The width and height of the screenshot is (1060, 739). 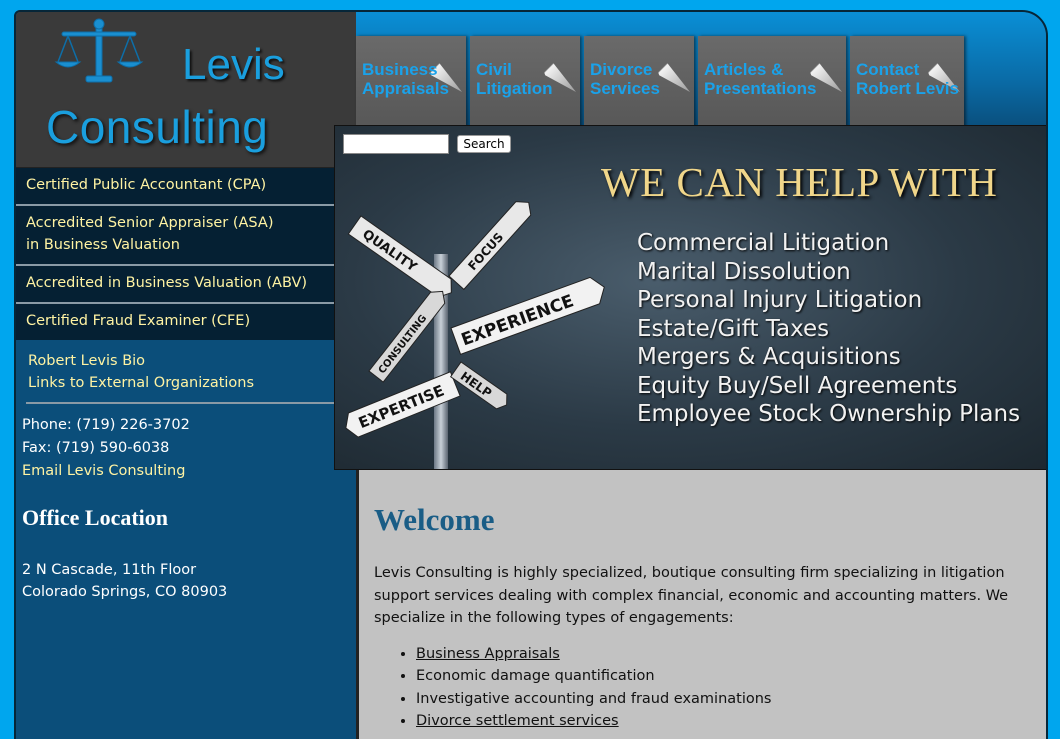 I want to click on credential-label: Accredited in Business Valuation (ABV), so click(x=167, y=283).